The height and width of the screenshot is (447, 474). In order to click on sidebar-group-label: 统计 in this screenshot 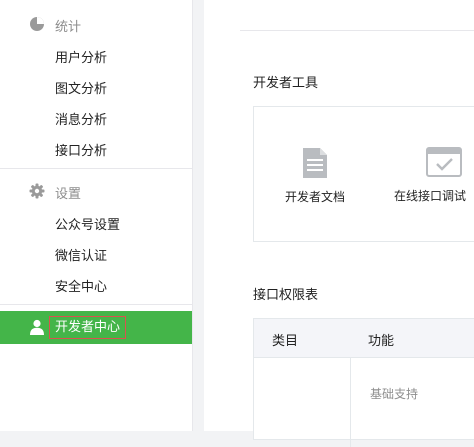, I will do `click(68, 27)`.